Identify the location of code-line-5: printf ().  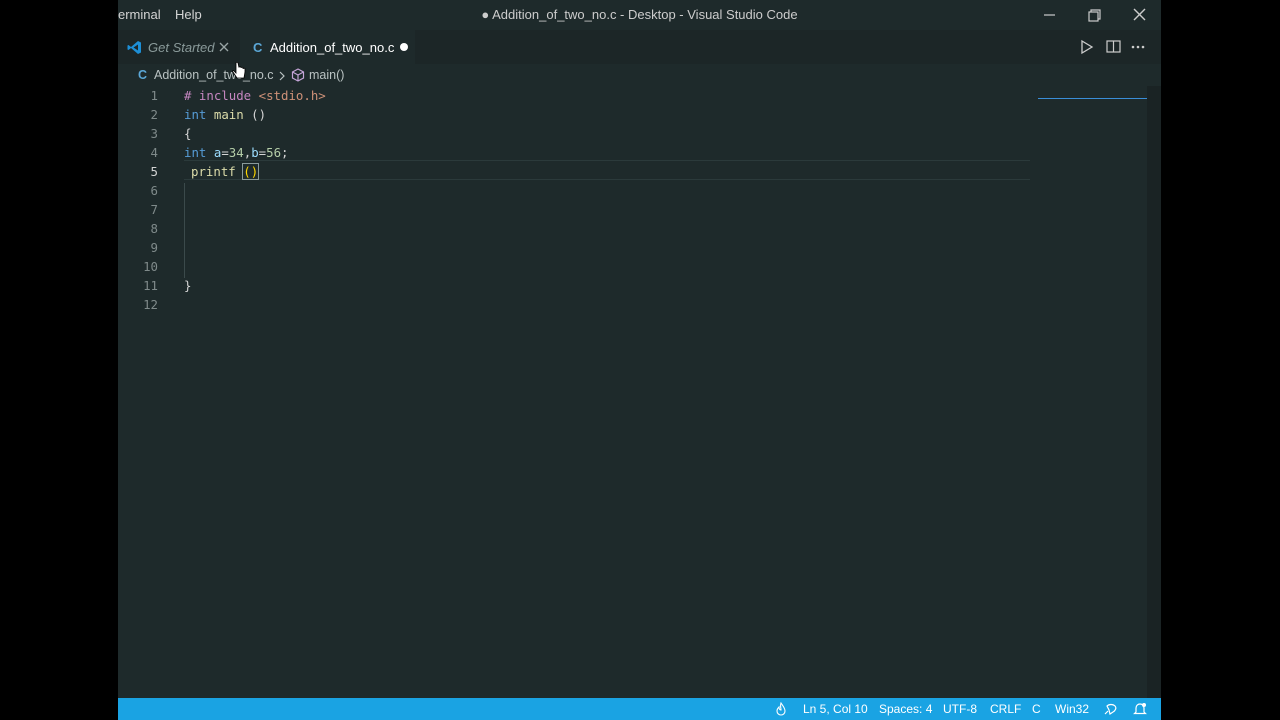
(225, 171).